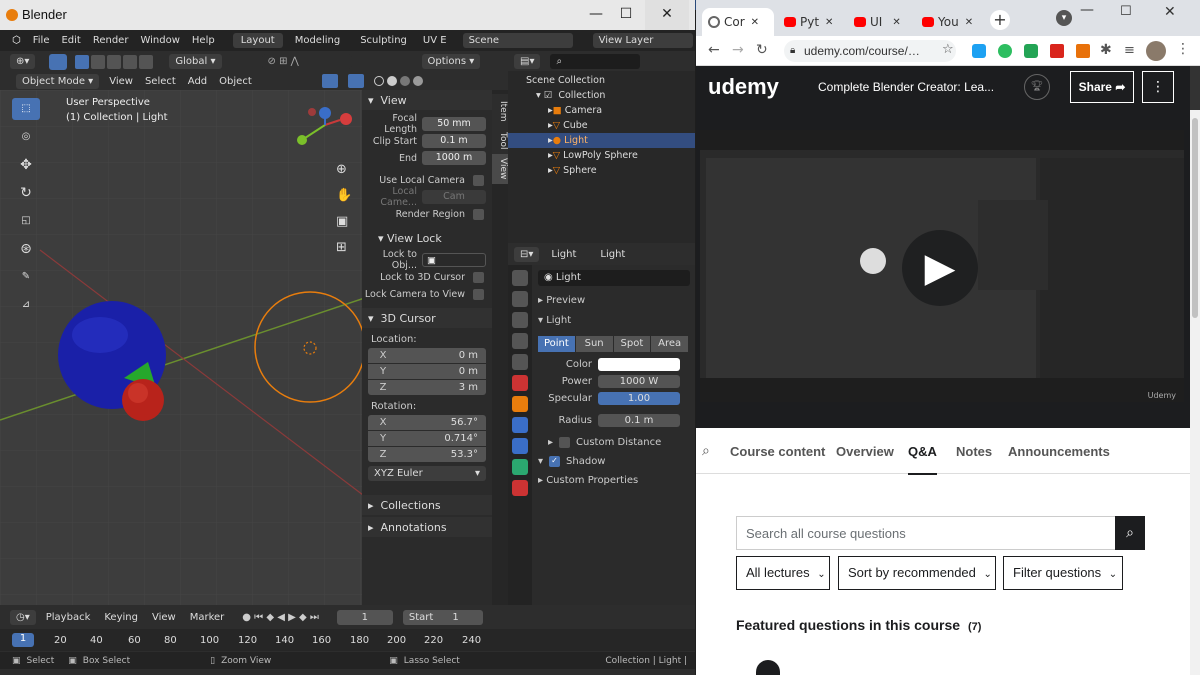 Image resolution: width=1200 pixels, height=675 pixels. I want to click on new-tab-button: +, so click(1000, 20).